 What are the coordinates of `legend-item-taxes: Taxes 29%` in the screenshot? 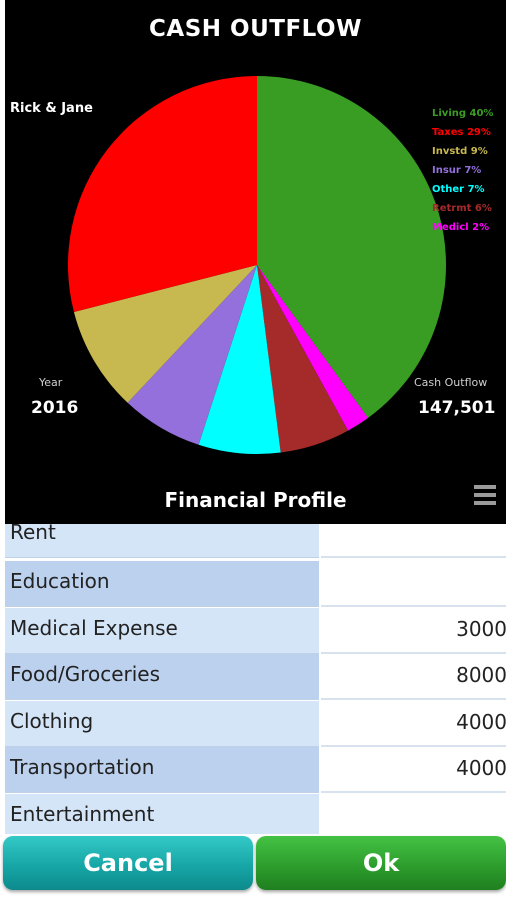 It's located at (461, 132).